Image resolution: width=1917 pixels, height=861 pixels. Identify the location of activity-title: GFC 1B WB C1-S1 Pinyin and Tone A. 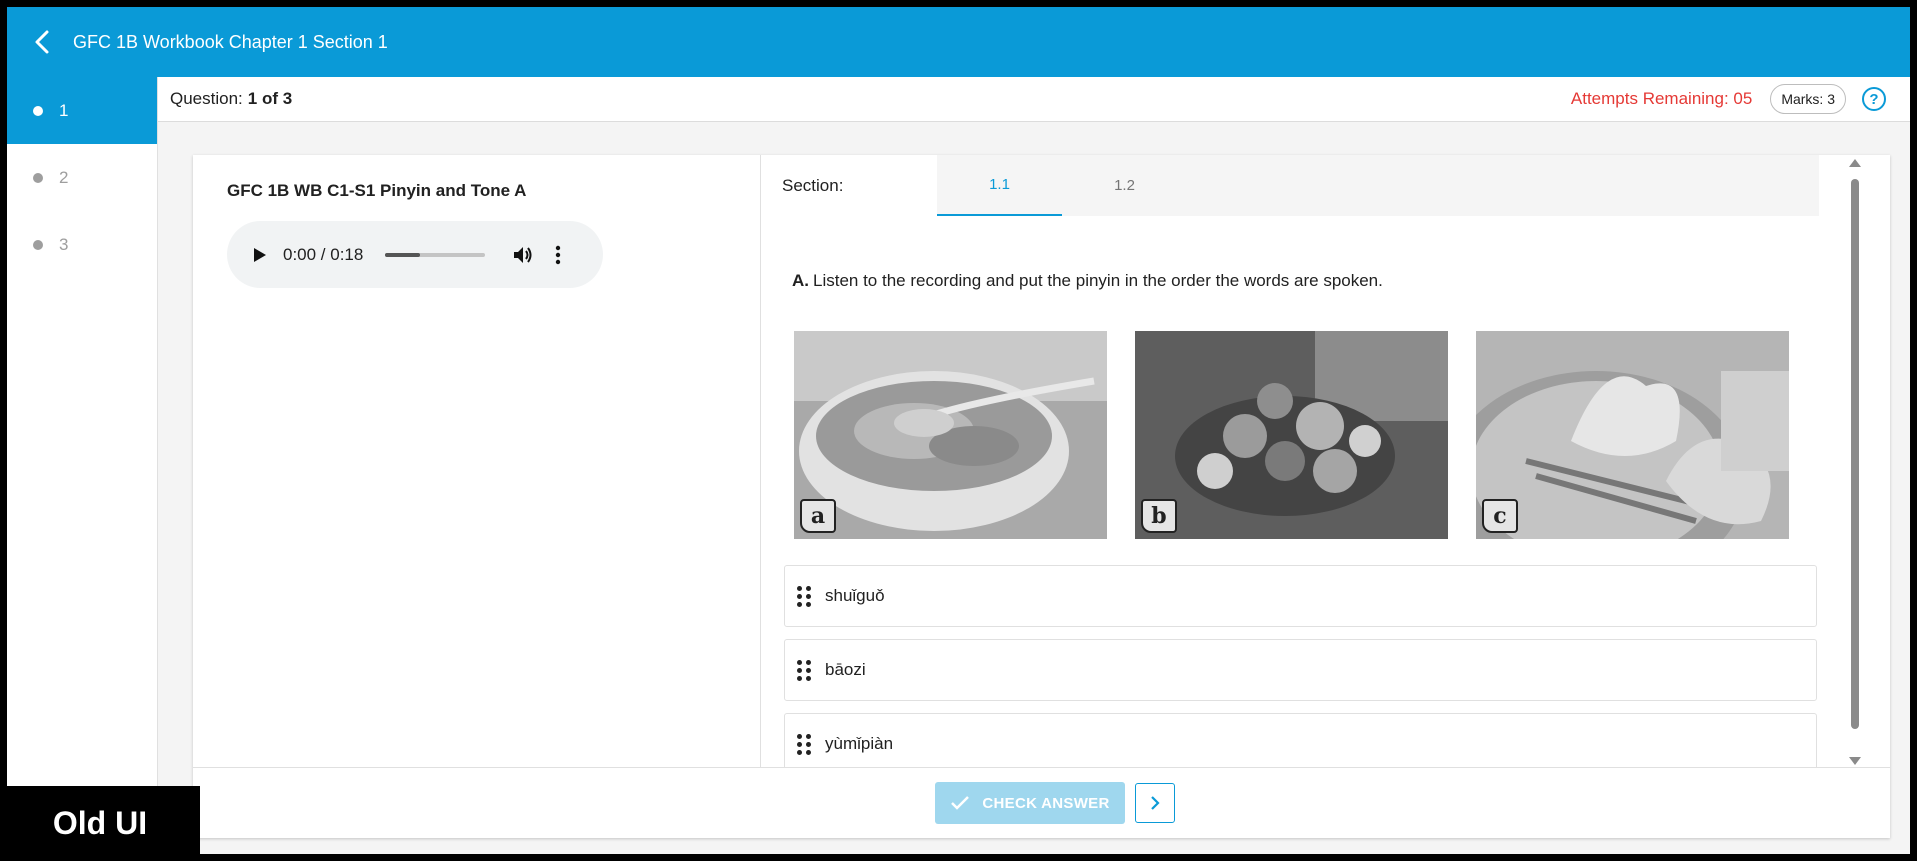
(377, 190).